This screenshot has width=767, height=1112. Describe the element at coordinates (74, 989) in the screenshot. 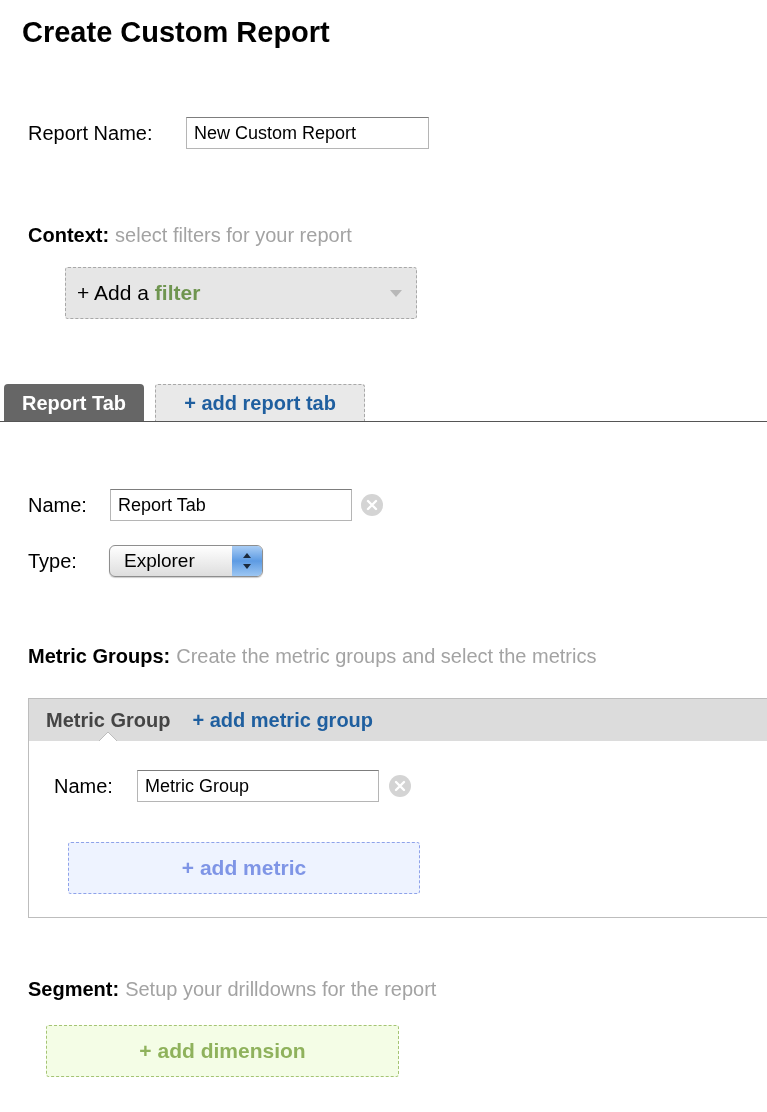

I see `segment-label: Segment:` at that location.